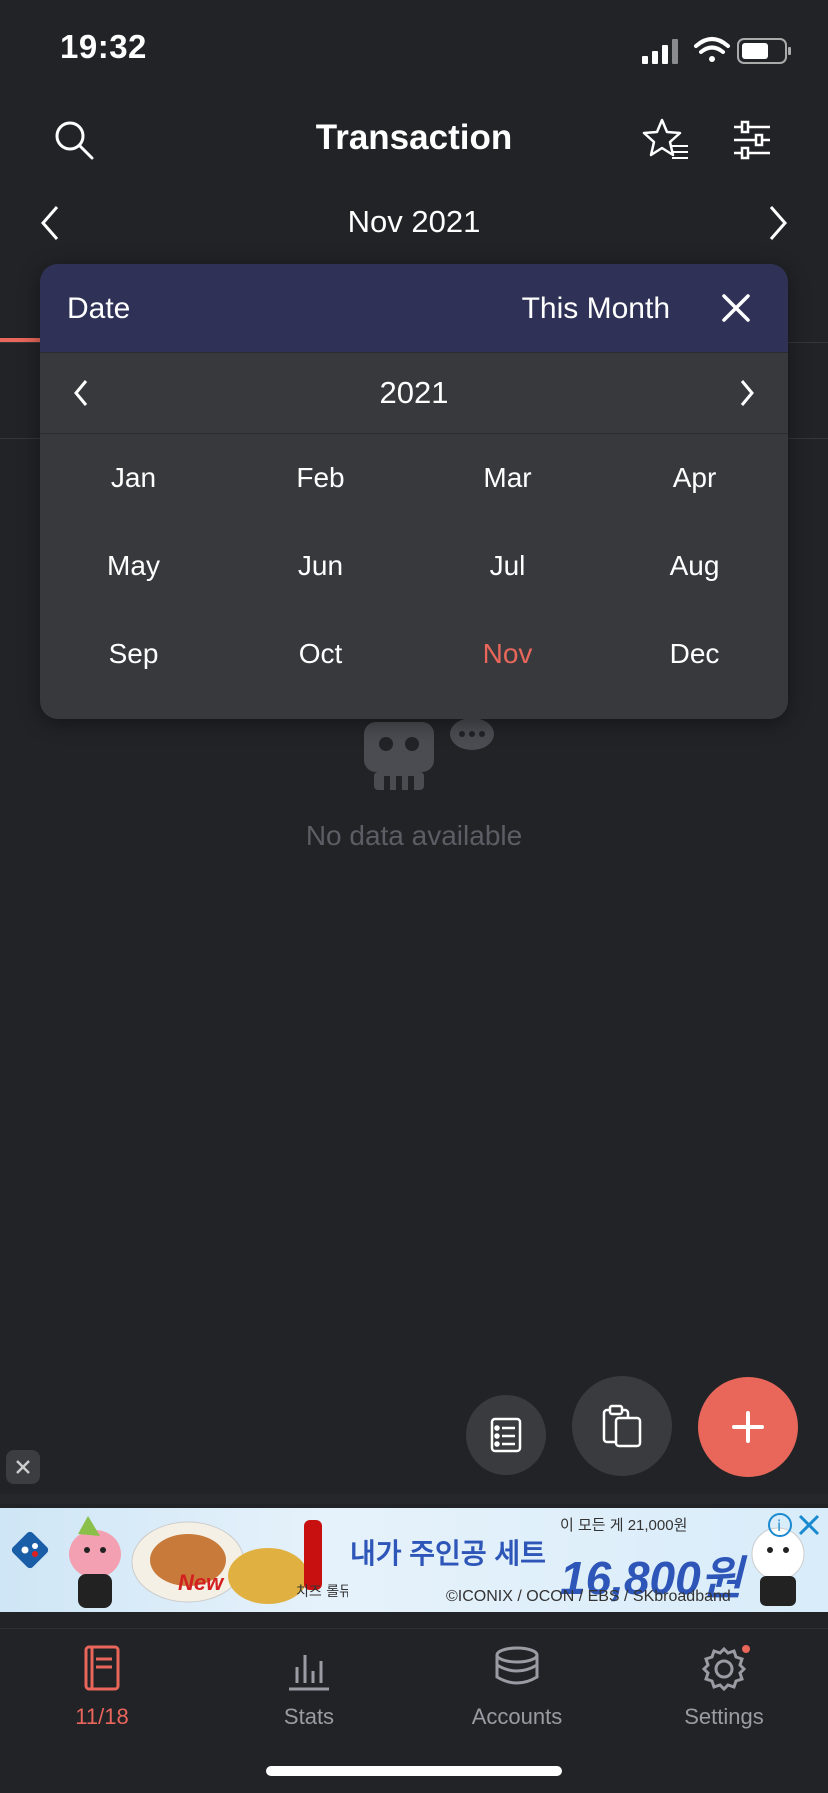 The image size is (828, 1793). Describe the element at coordinates (517, 1665) in the screenshot. I see `coins-icon` at that location.